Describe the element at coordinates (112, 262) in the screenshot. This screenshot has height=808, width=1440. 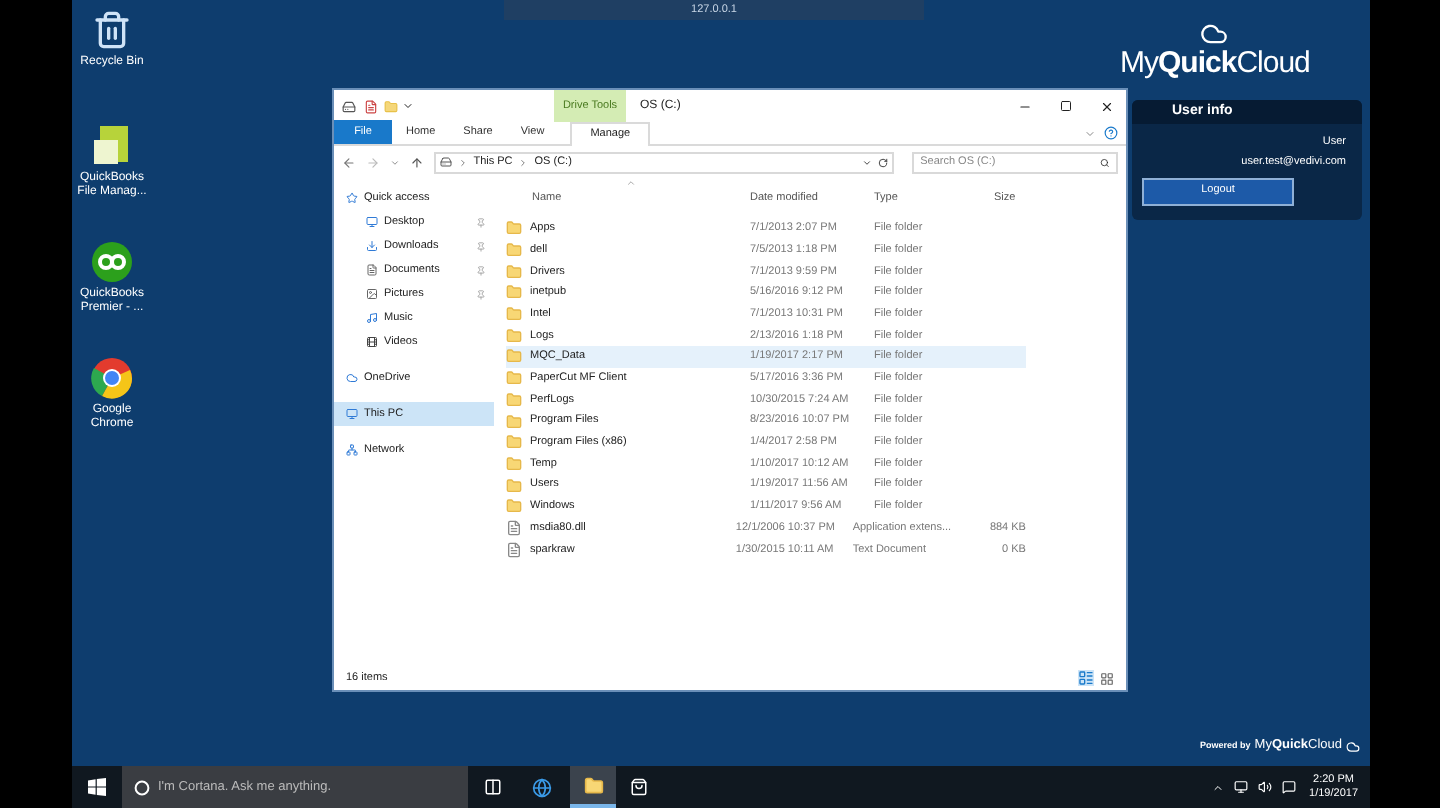
I see `qb-logo-icon` at that location.